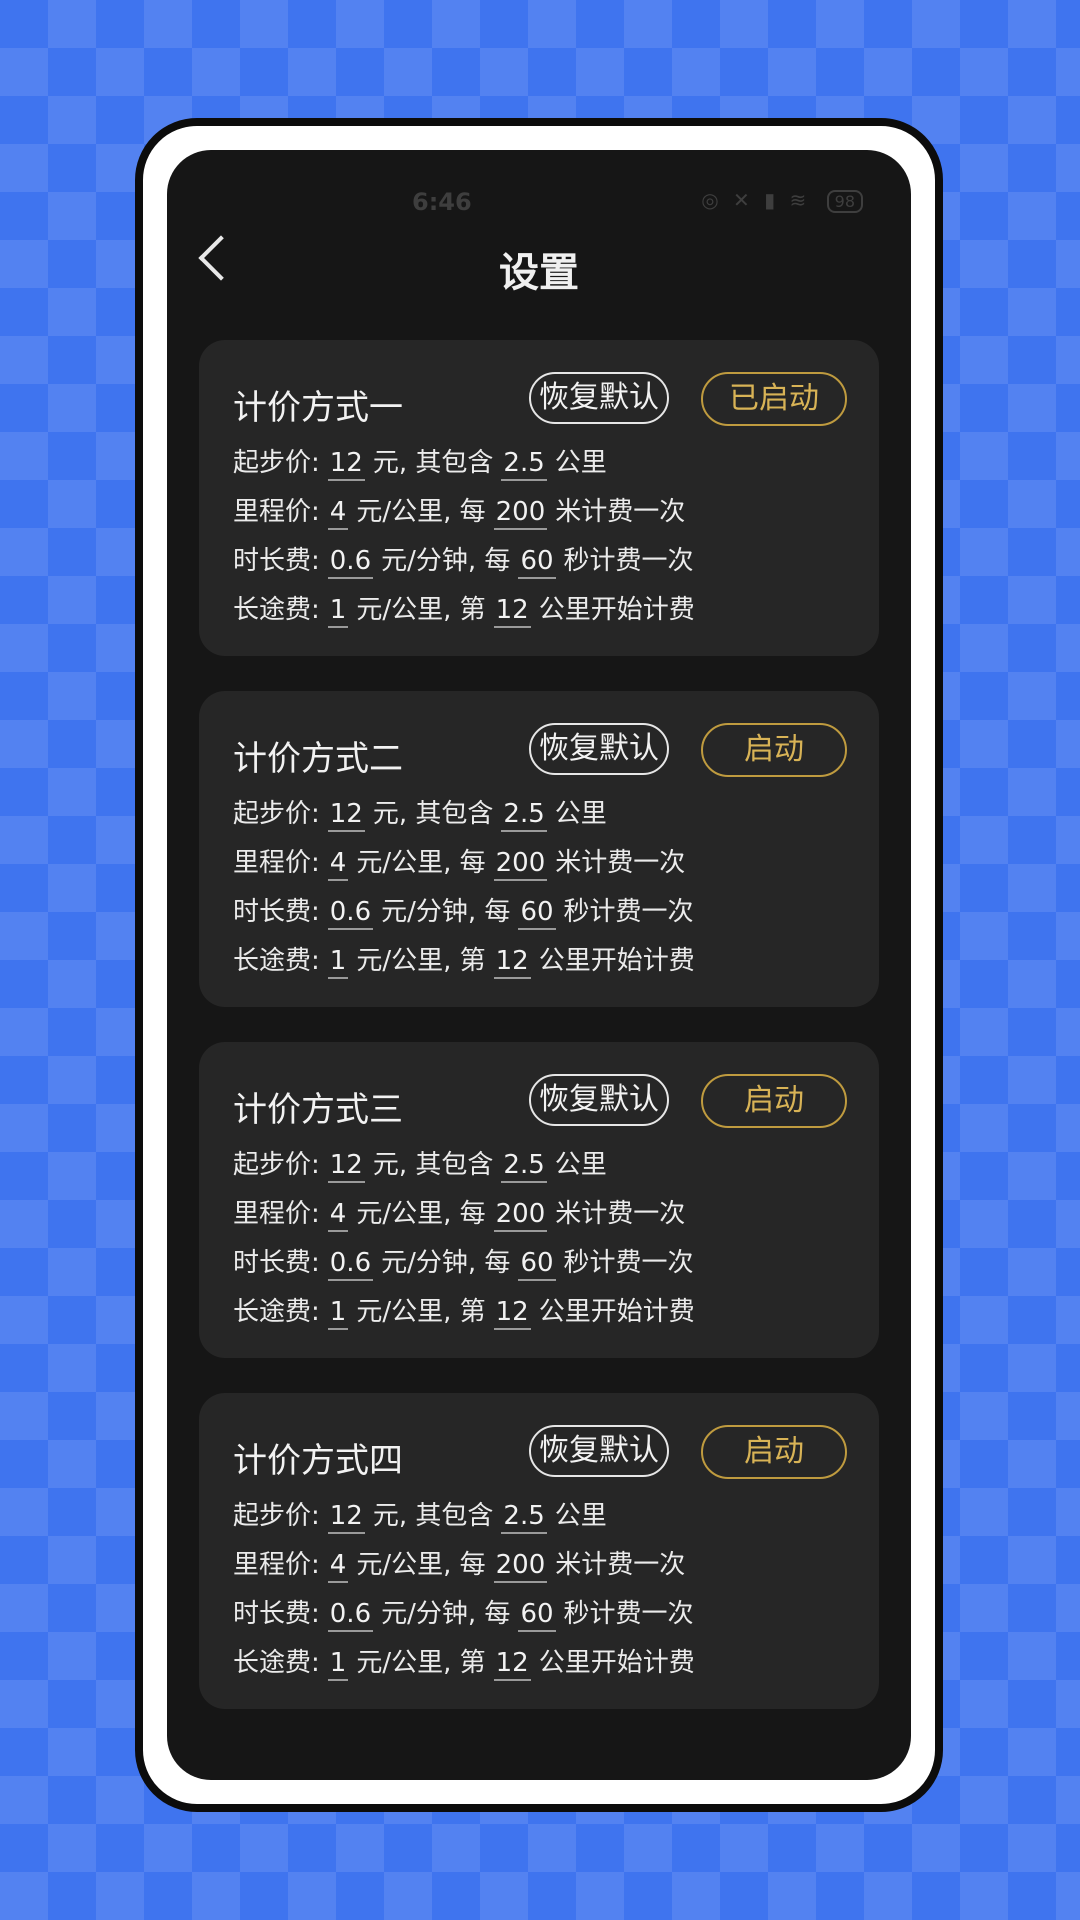  What do you see at coordinates (756, 200) in the screenshot?
I see `status-indicator-icons: ◎ ✕ ▮ ≋` at bounding box center [756, 200].